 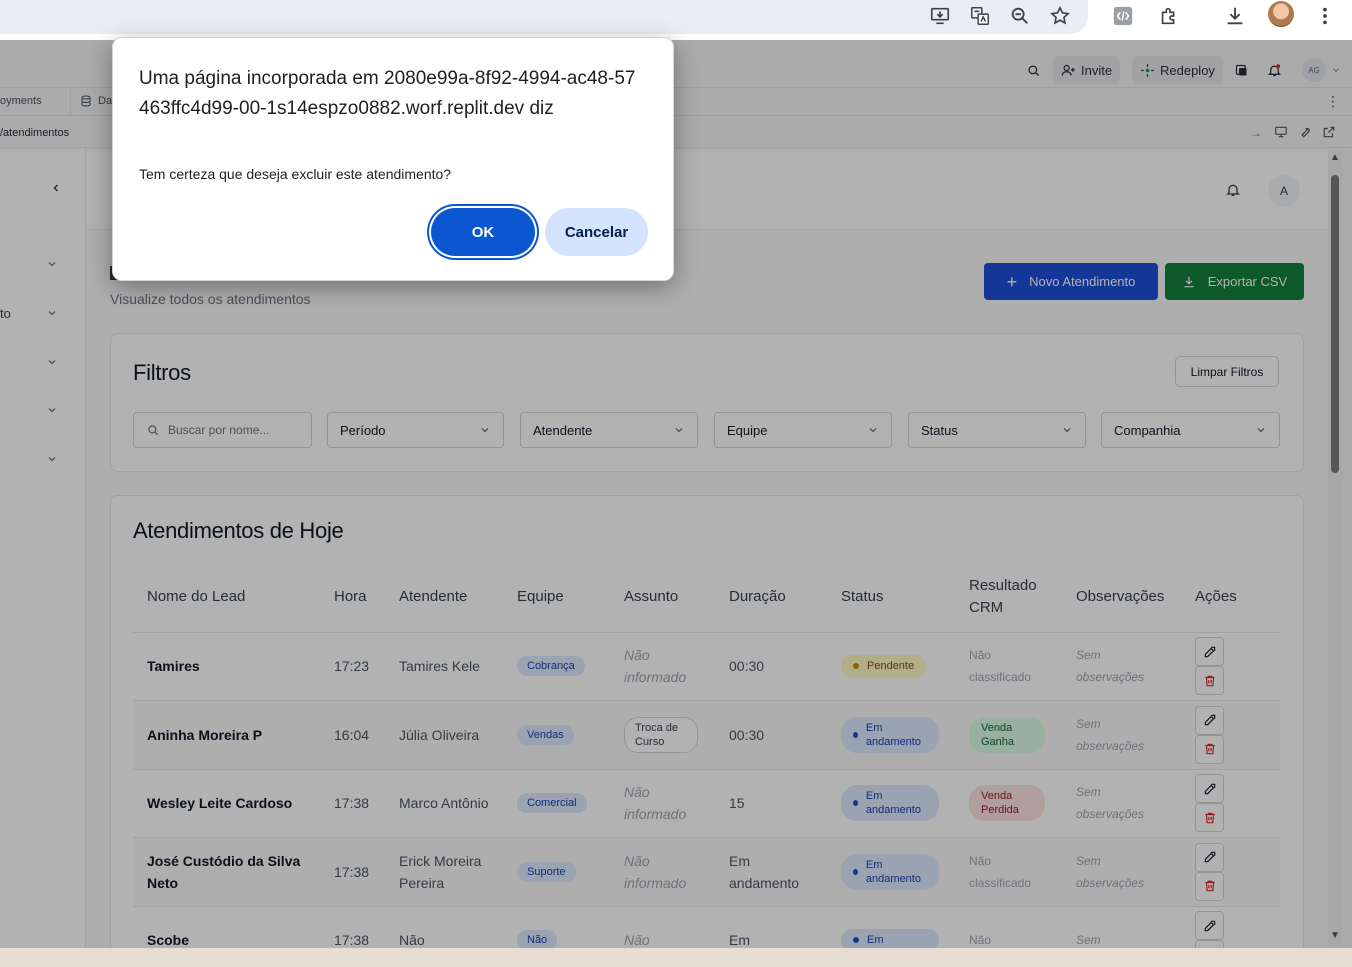 I want to click on address-bar, so click(x=544, y=17).